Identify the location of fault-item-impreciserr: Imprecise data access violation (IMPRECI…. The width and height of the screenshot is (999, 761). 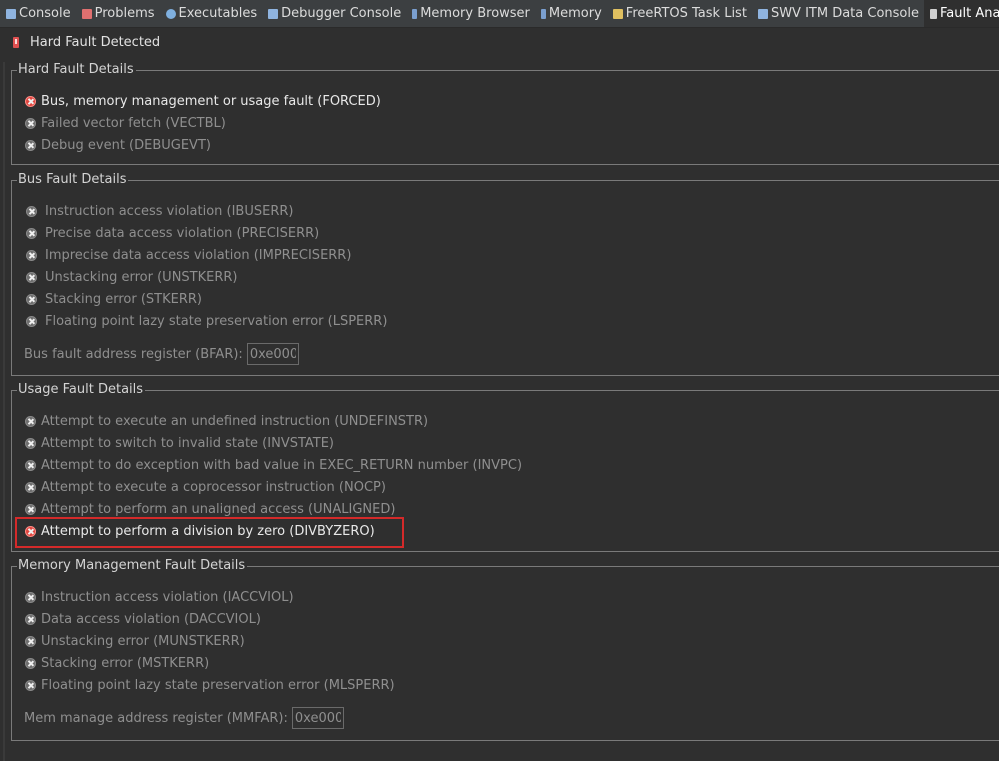
(188, 255).